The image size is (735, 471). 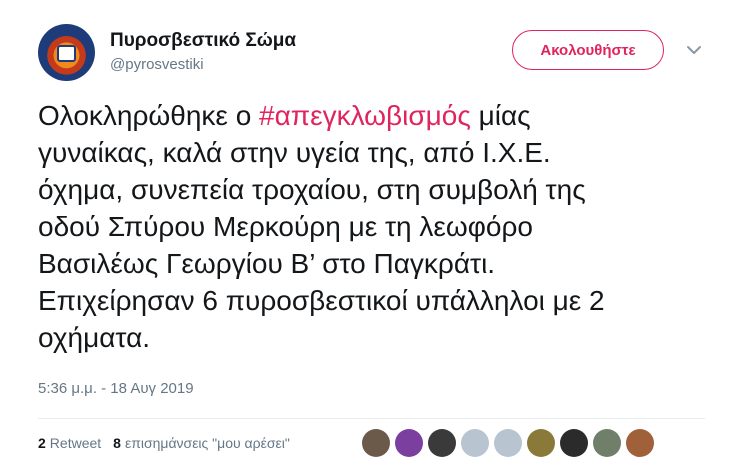 I want to click on divider, so click(x=371, y=418).